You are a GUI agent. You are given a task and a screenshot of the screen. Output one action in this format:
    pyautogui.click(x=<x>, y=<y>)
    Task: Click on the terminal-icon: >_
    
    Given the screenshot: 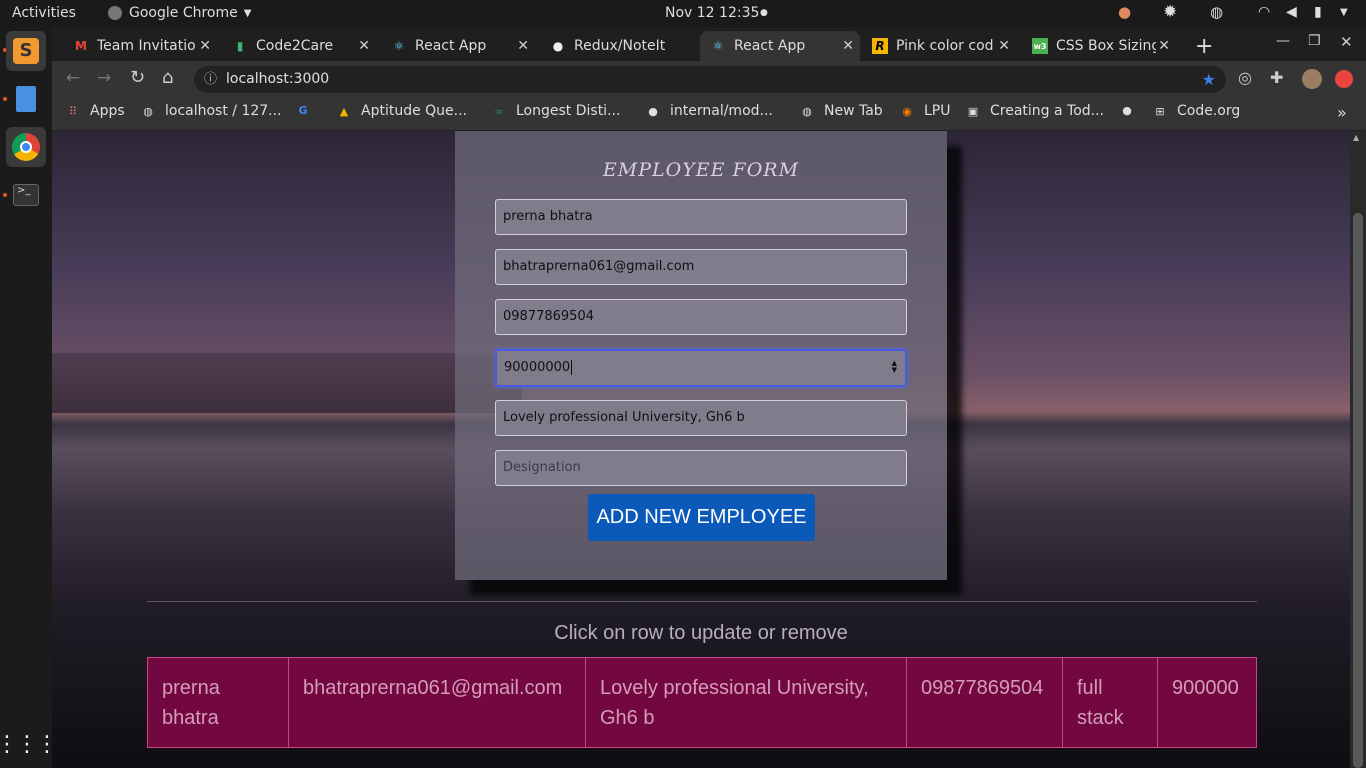 What is the action you would take?
    pyautogui.click(x=26, y=195)
    